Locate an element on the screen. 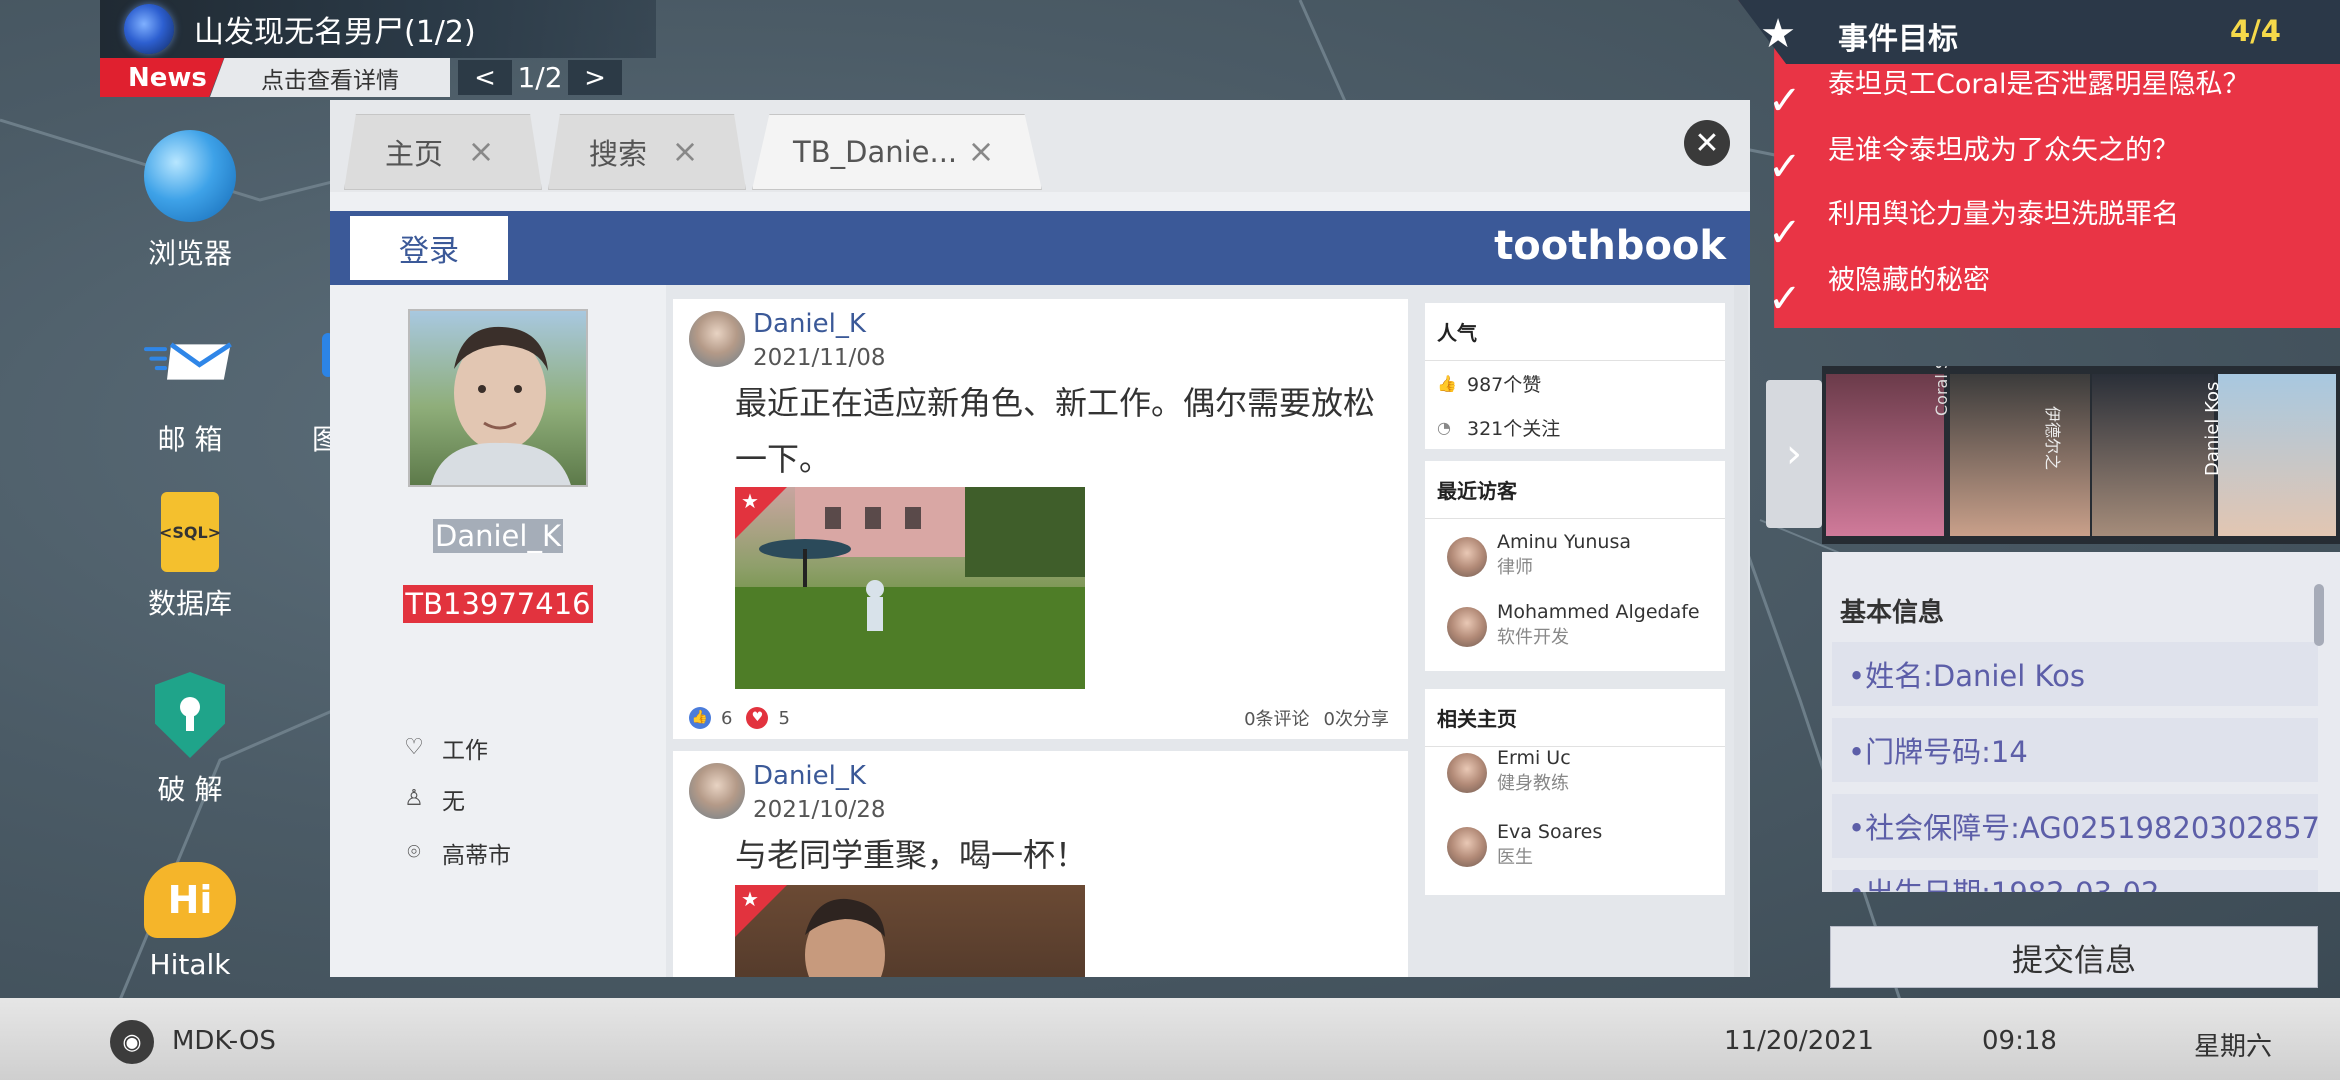 This screenshot has height=1080, width=2340. post-meta: 👍 6 ♥ 5 0条评论 0次分享 is located at coordinates (1039, 718).